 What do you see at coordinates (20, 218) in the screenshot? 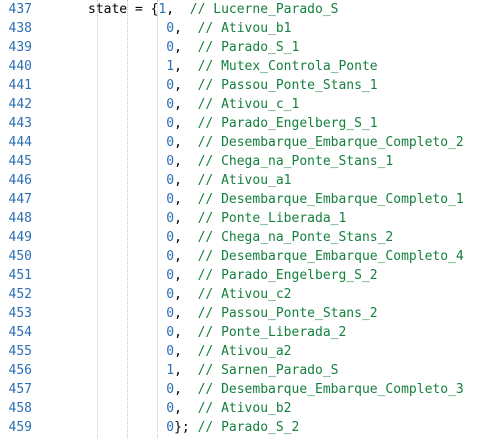
I see `line-number: 448` at bounding box center [20, 218].